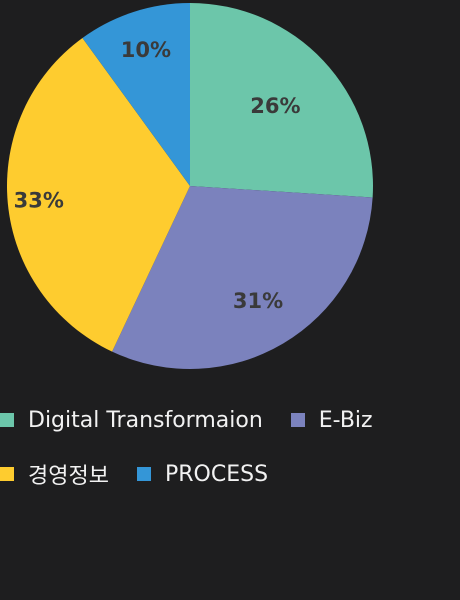 Image resolution: width=460 pixels, height=600 pixels. I want to click on legend-item-process: PROCESS, so click(202, 474).